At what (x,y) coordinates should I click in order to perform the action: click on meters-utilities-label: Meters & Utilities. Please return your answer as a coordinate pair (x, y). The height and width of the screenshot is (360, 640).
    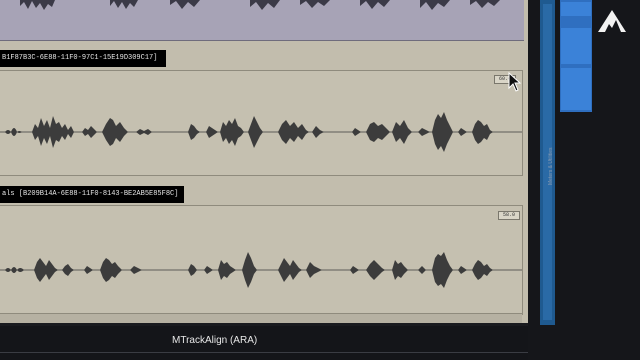
    Looking at the image, I should click on (551, 166).